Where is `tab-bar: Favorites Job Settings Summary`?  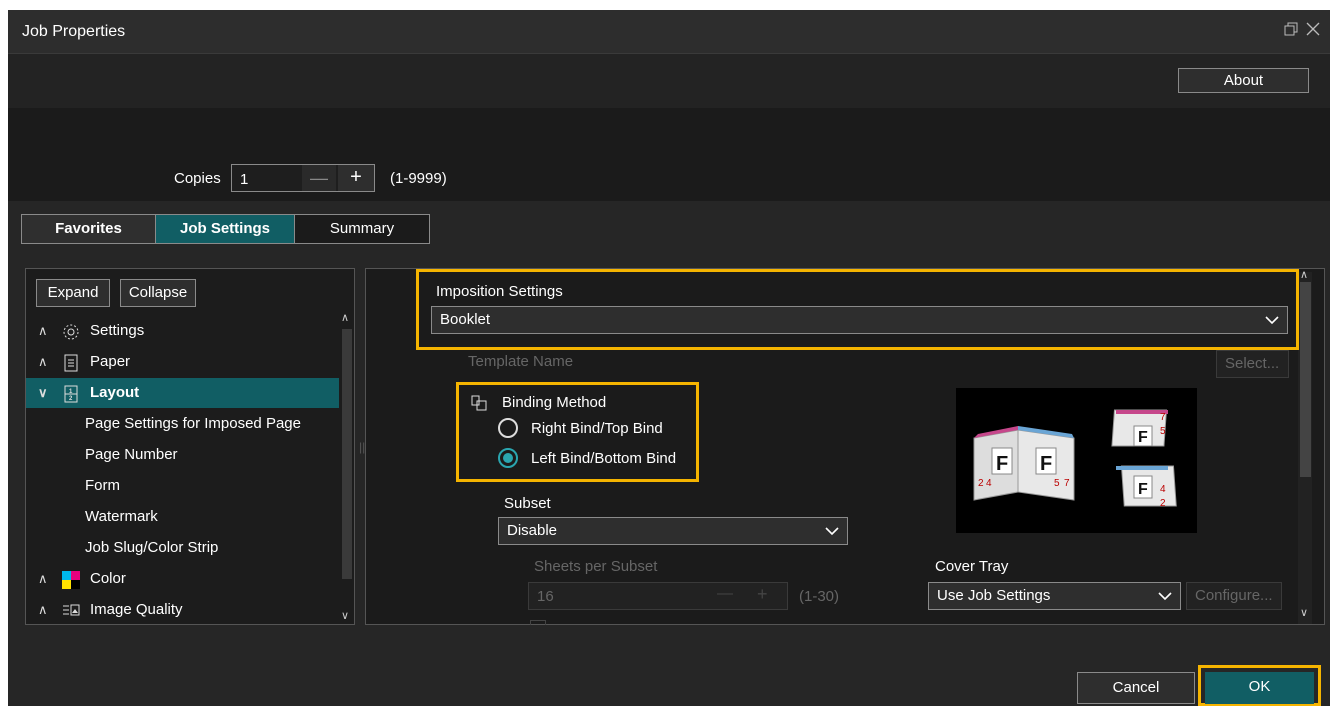 tab-bar: Favorites Job Settings Summary is located at coordinates (225, 229).